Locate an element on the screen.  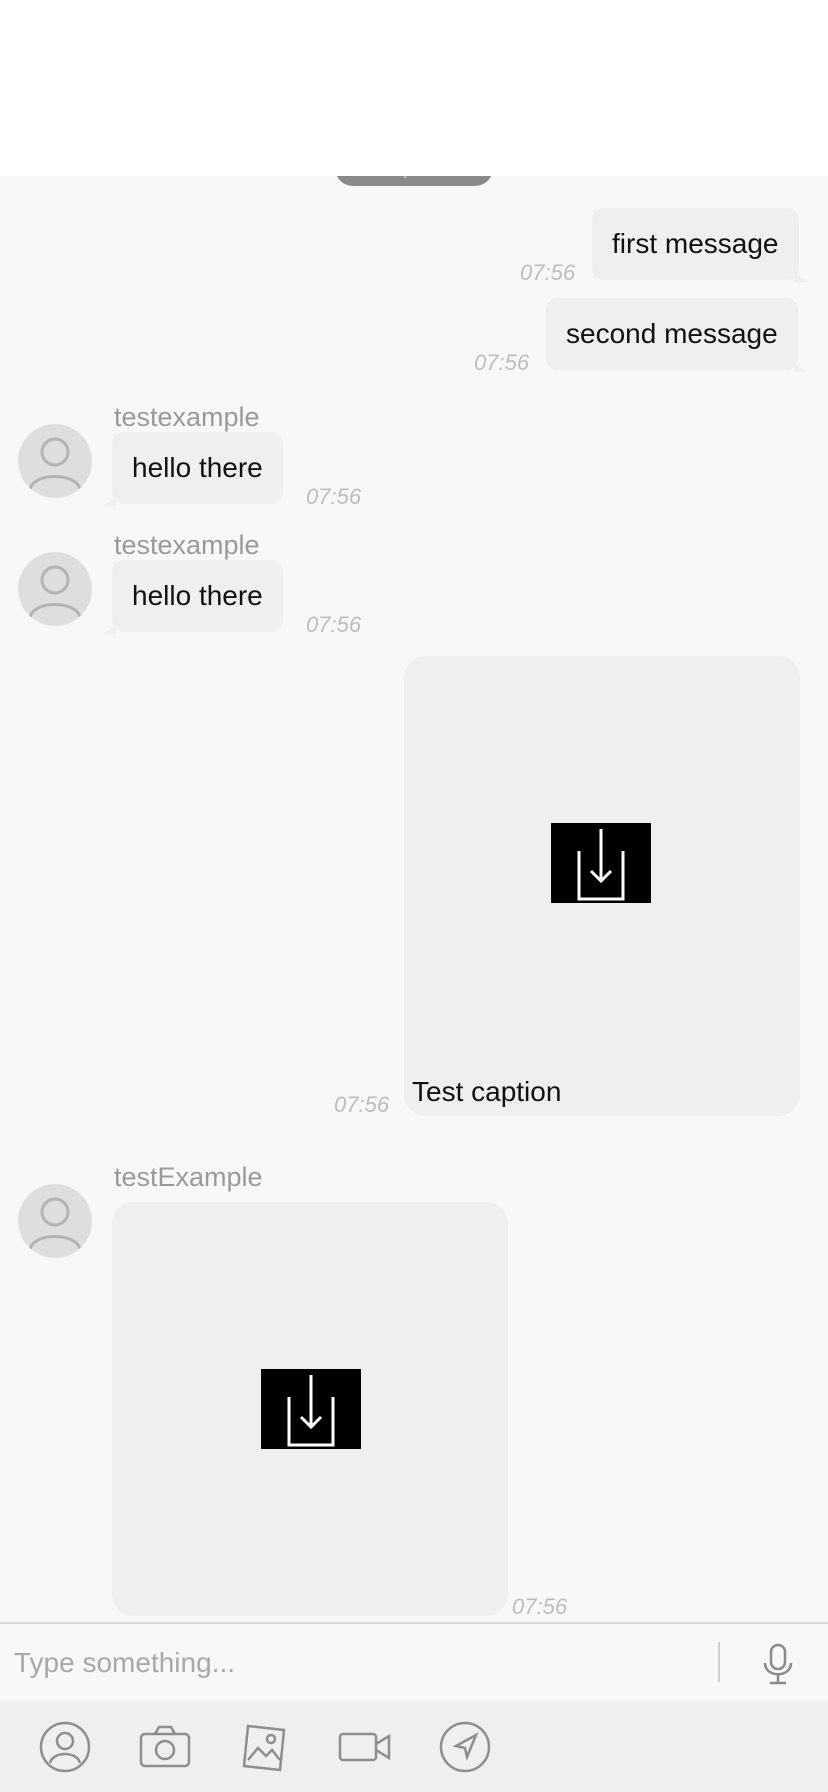
attachment-toolbar is located at coordinates (414, 1746).